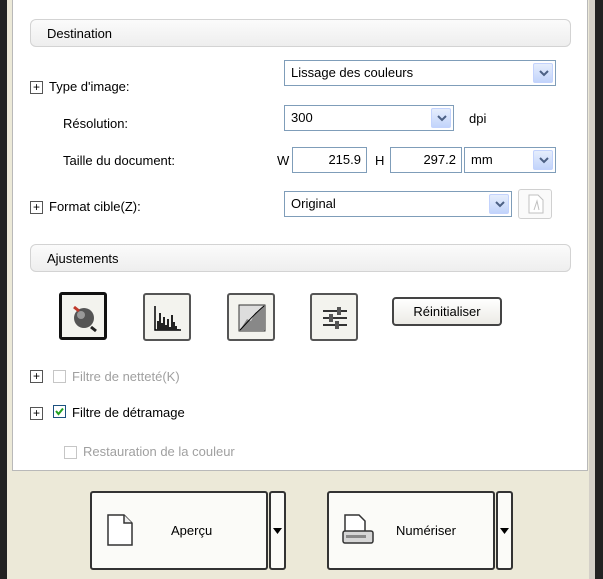  I want to click on scan-button: Numériser, so click(411, 530).